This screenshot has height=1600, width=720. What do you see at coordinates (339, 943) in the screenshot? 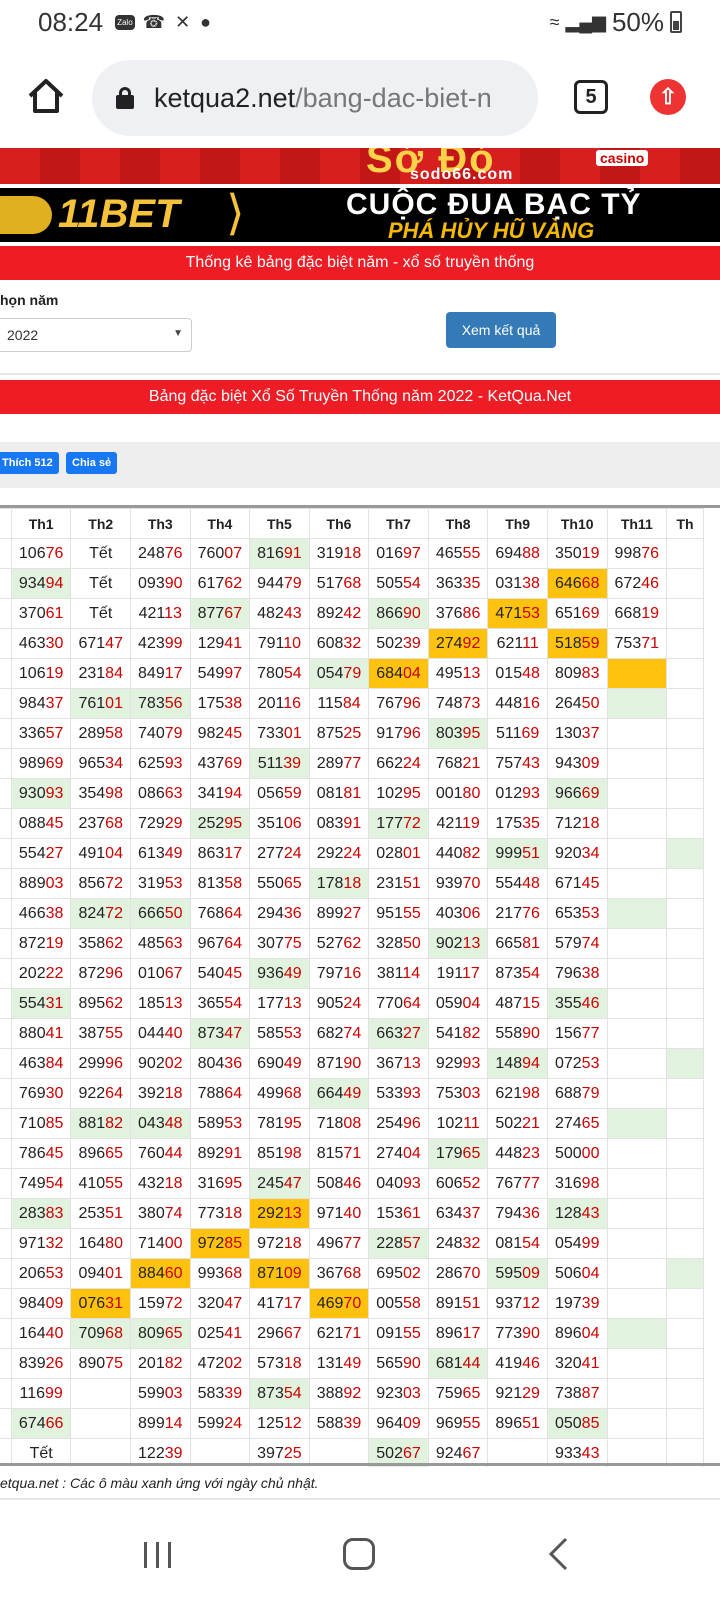
I see `result-cell: 52762` at bounding box center [339, 943].